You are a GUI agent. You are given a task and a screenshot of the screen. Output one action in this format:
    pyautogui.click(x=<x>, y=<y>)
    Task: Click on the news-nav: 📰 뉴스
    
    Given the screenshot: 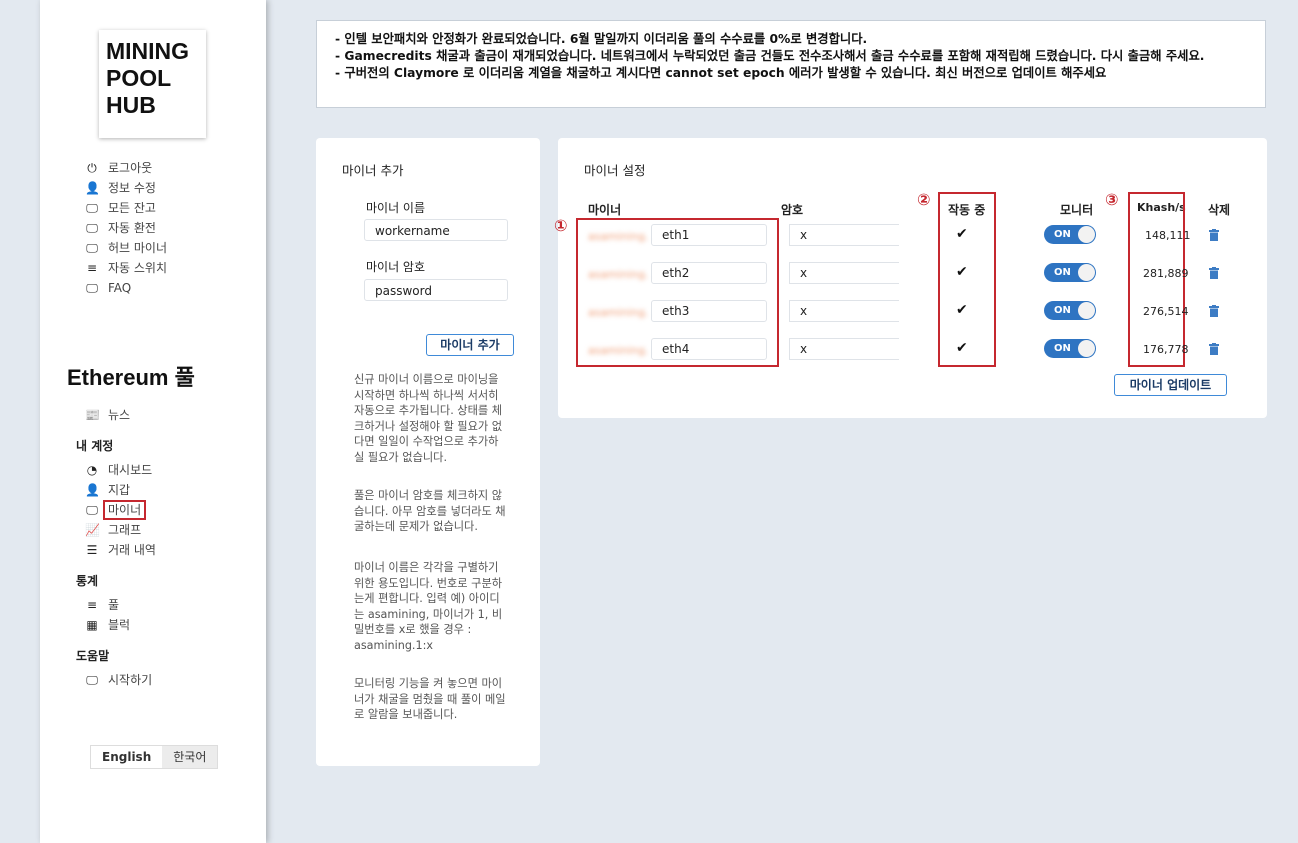 What is the action you would take?
    pyautogui.click(x=107, y=415)
    